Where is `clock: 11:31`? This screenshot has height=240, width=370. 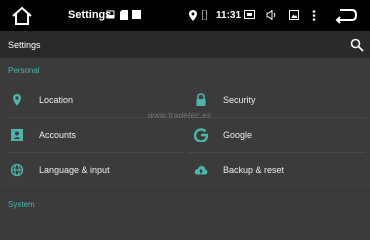 clock: 11:31 is located at coordinates (229, 15).